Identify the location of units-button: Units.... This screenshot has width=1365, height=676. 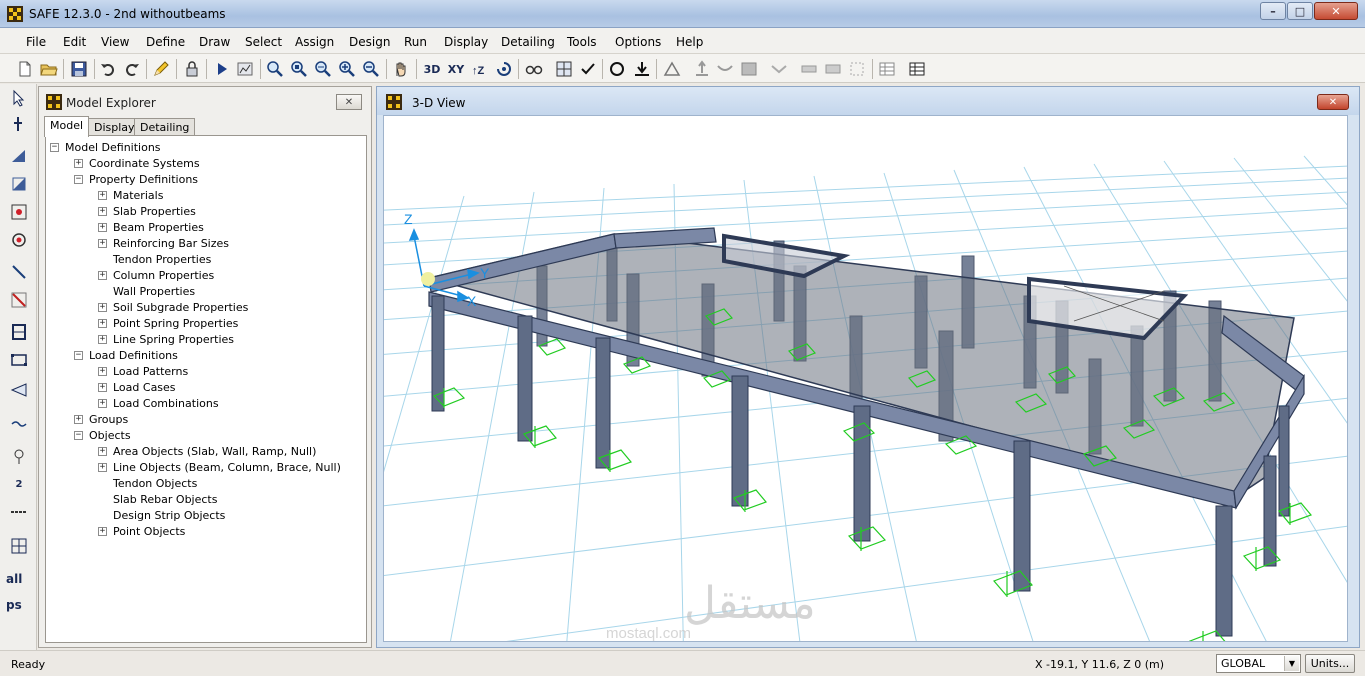
(1330, 663).